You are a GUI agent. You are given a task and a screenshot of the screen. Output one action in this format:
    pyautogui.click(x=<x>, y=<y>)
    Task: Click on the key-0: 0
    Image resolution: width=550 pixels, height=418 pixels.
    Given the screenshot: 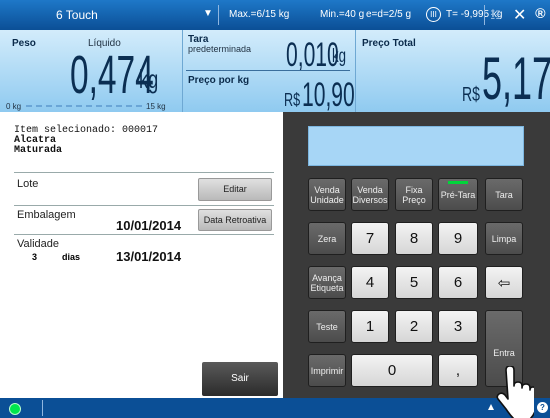 What is the action you would take?
    pyautogui.click(x=392, y=370)
    